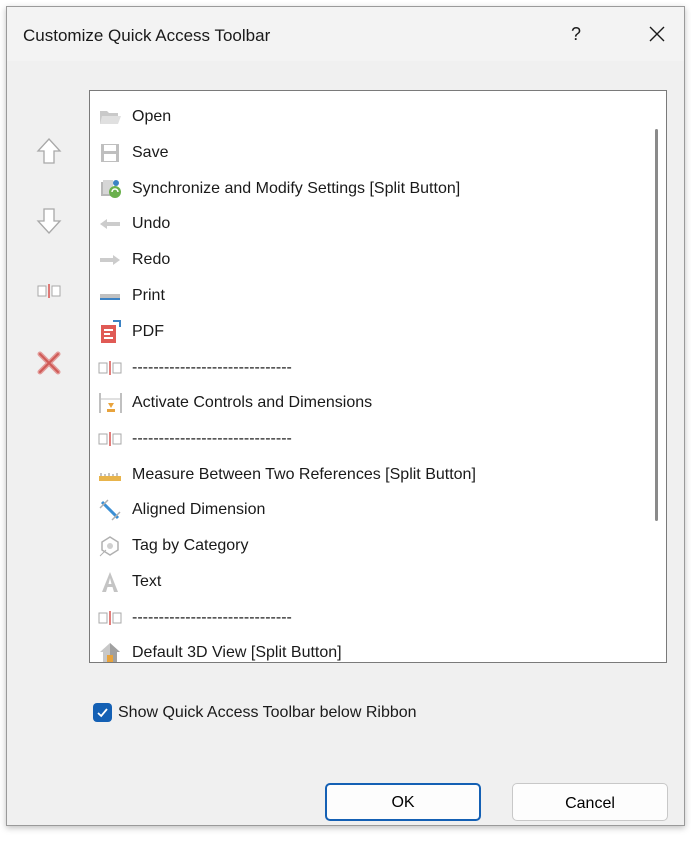  What do you see at coordinates (110, 403) in the screenshot?
I see `activate-controls-icon` at bounding box center [110, 403].